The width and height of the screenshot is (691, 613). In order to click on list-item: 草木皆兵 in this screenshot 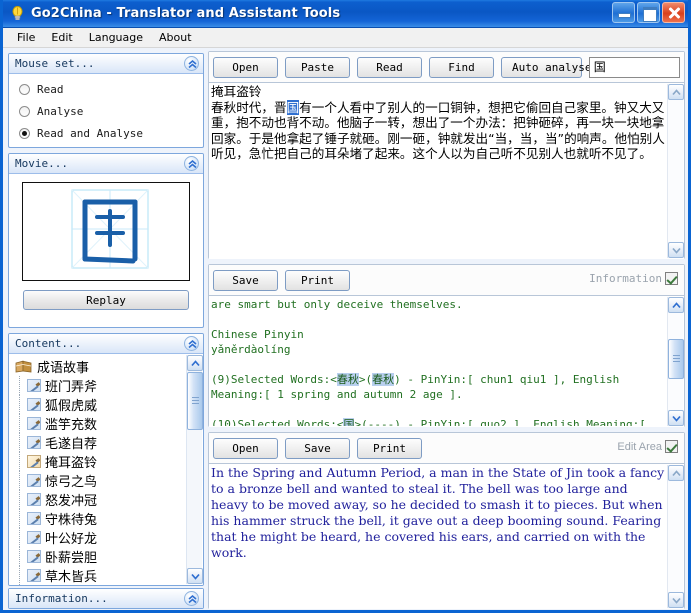, I will do `click(99, 575)`.